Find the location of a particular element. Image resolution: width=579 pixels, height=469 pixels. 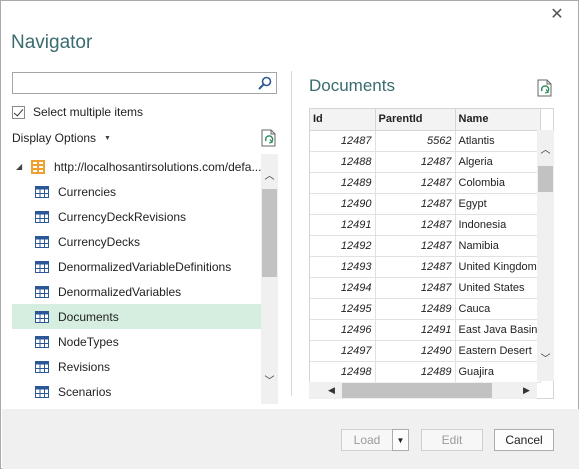

cell-parentid: 12490 is located at coordinates (415, 351).